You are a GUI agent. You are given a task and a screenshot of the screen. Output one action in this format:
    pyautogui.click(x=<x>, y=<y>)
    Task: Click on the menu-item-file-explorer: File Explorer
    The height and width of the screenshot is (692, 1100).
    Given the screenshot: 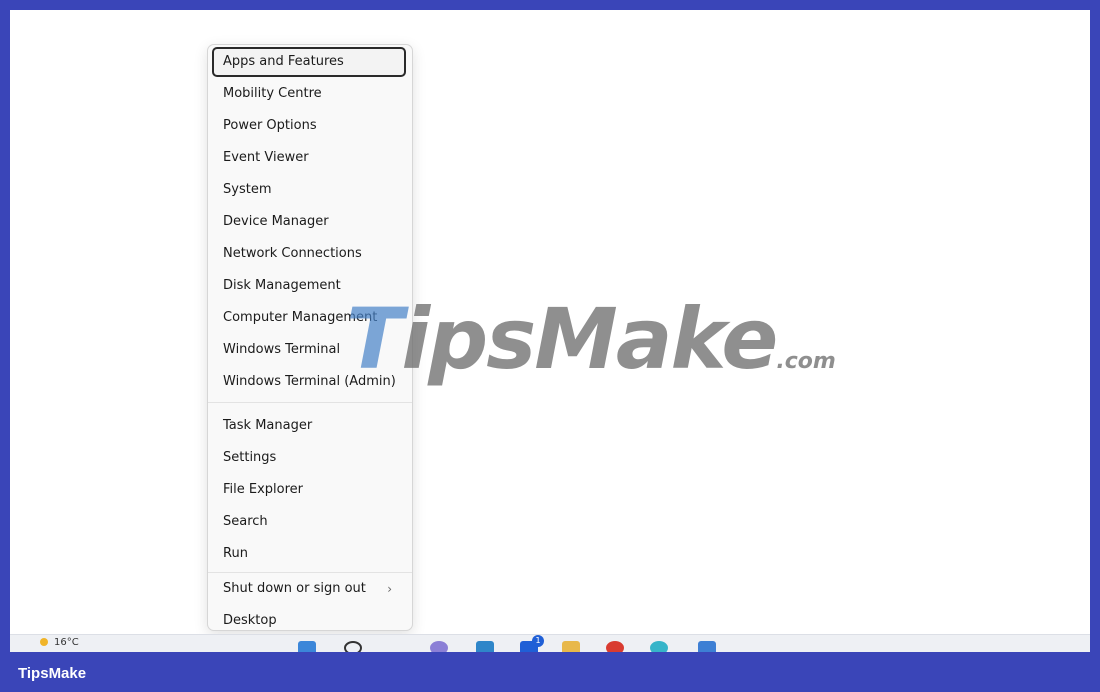 What is the action you would take?
    pyautogui.click(x=309, y=490)
    